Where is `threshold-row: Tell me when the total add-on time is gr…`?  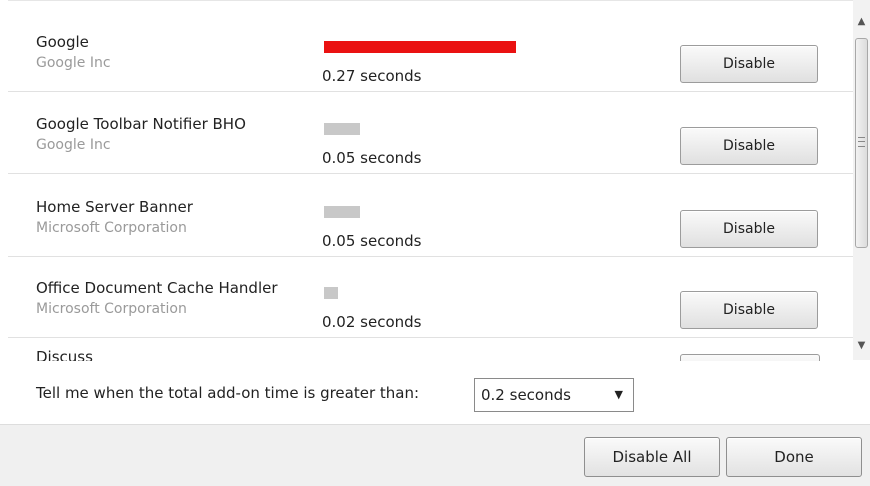 threshold-row: Tell me when the total add-on time is gr… is located at coordinates (435, 393).